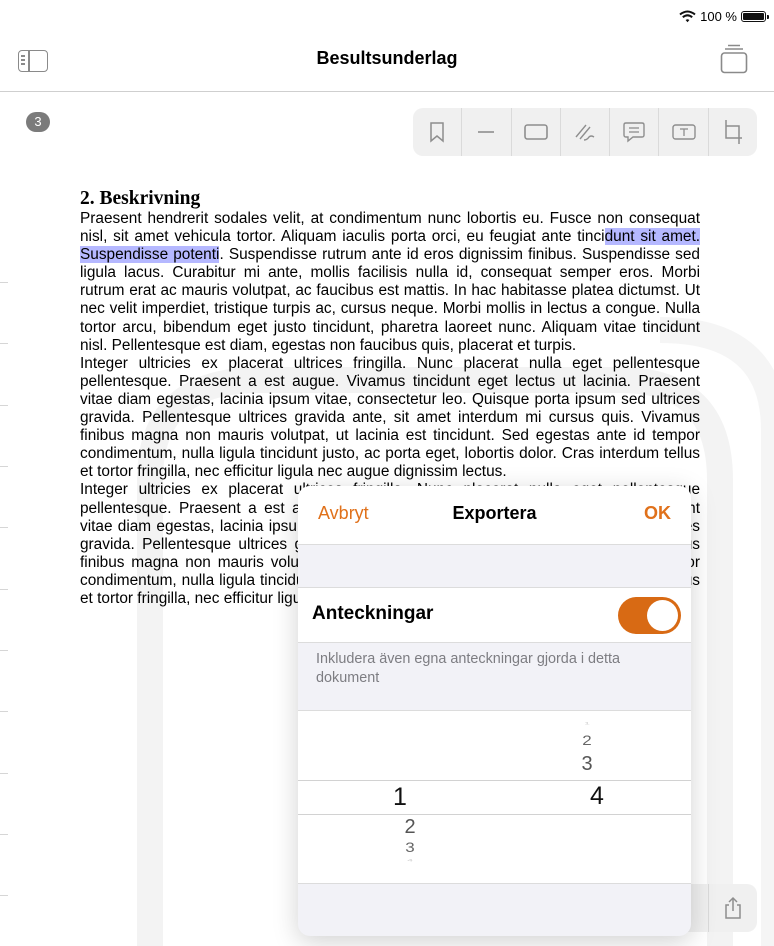 This screenshot has width=774, height=946. I want to click on line-icon, so click(486, 132).